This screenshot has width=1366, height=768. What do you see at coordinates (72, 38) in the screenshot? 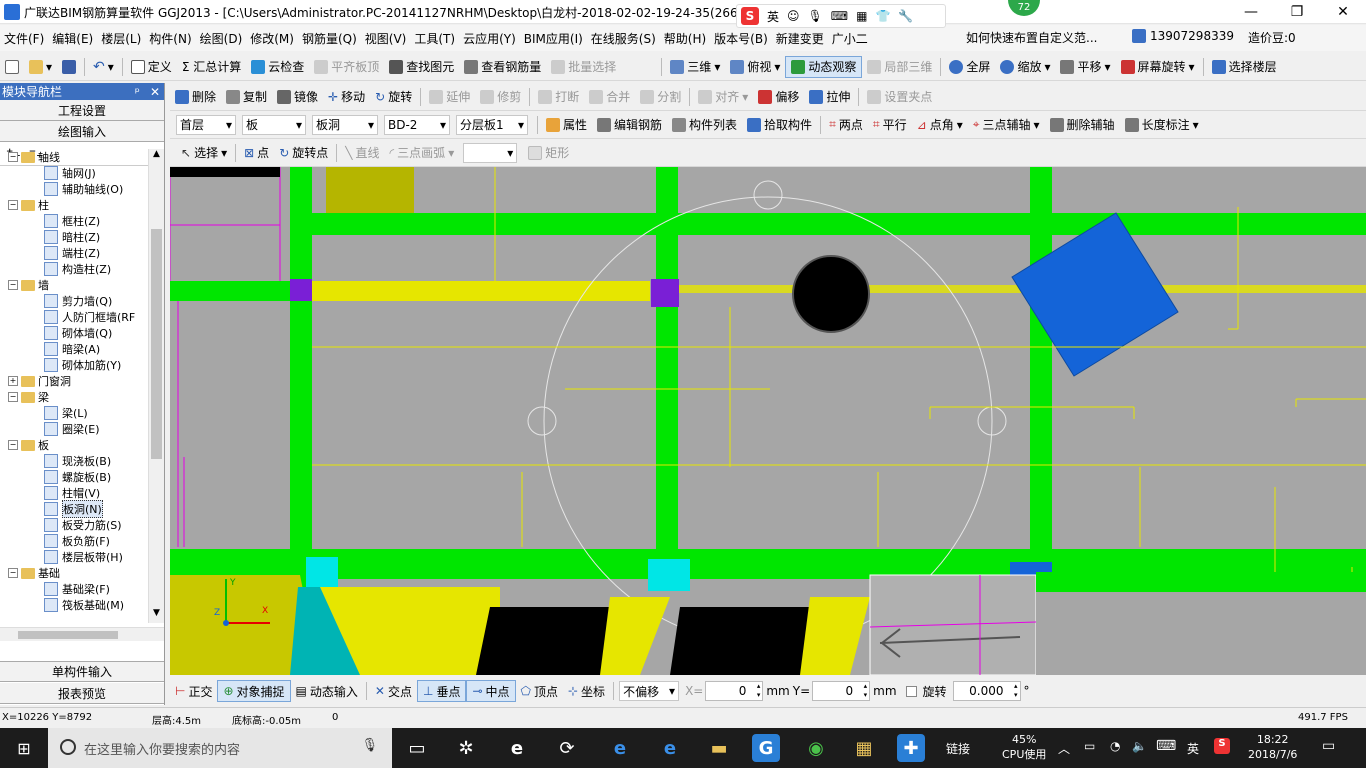
I see `menu-edit: 编辑(E)` at bounding box center [72, 38].